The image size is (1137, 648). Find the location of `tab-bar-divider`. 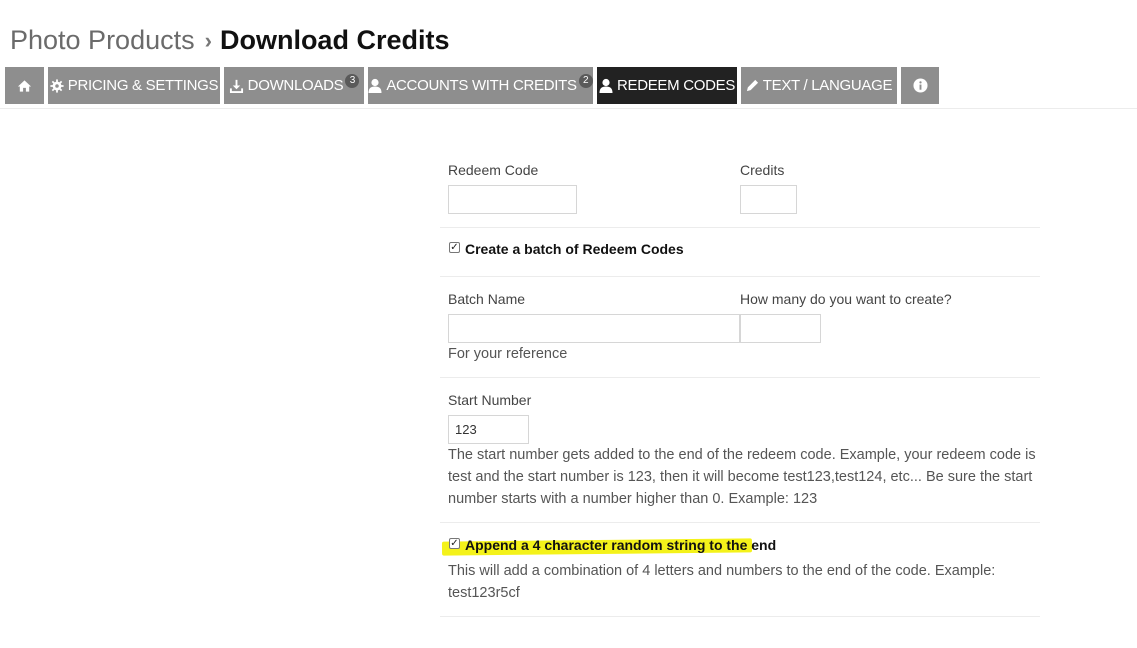

tab-bar-divider is located at coordinates (568, 108).